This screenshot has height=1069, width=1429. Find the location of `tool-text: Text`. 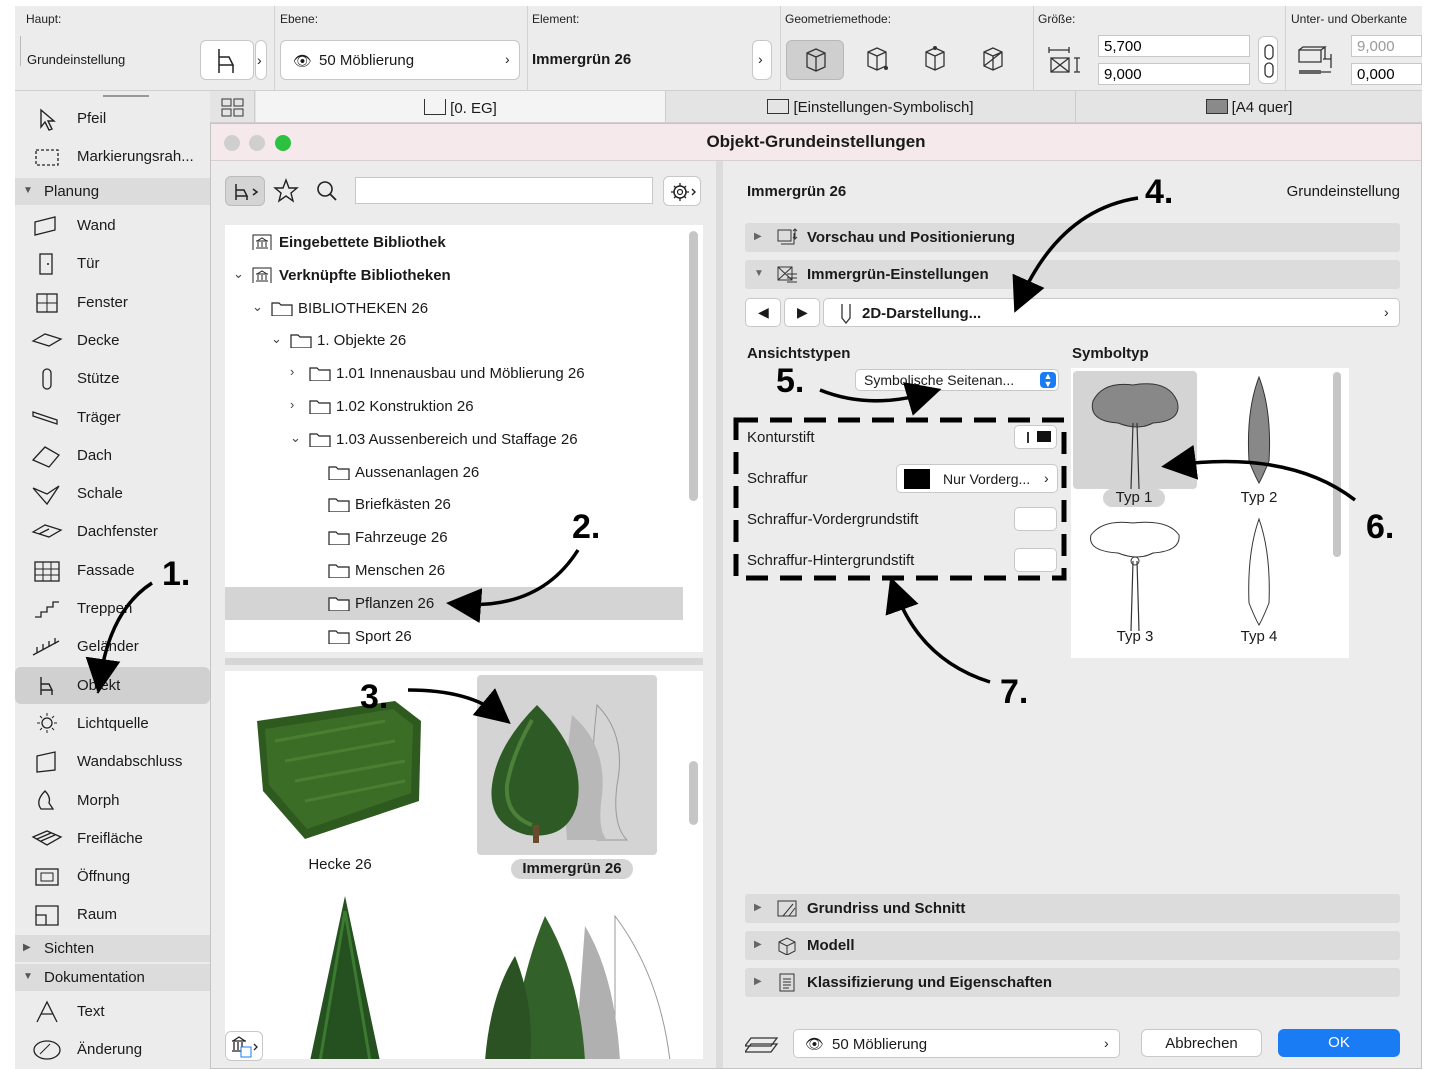

tool-text: Text is located at coordinates (112, 1011).